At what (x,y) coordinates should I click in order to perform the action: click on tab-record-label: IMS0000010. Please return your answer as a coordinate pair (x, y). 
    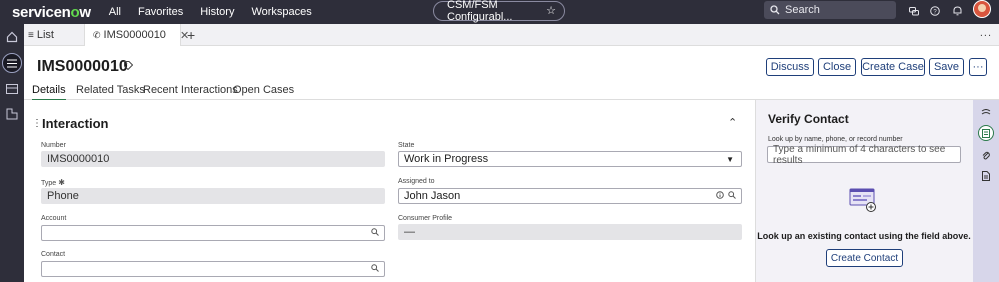
    Looking at the image, I should click on (134, 35).